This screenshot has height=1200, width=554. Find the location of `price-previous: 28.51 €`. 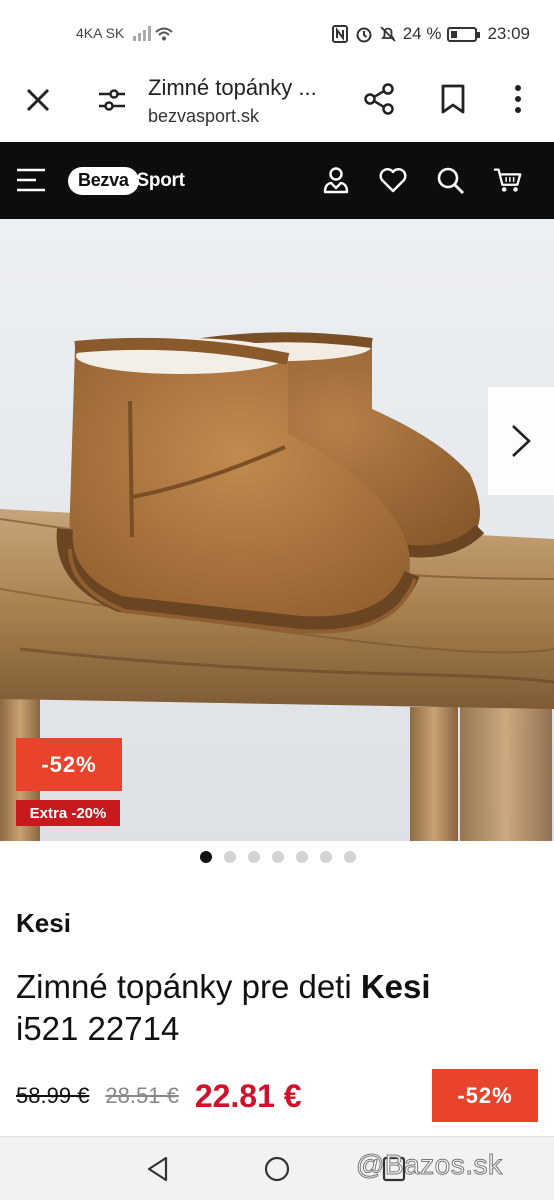

price-previous: 28.51 € is located at coordinates (142, 1095).